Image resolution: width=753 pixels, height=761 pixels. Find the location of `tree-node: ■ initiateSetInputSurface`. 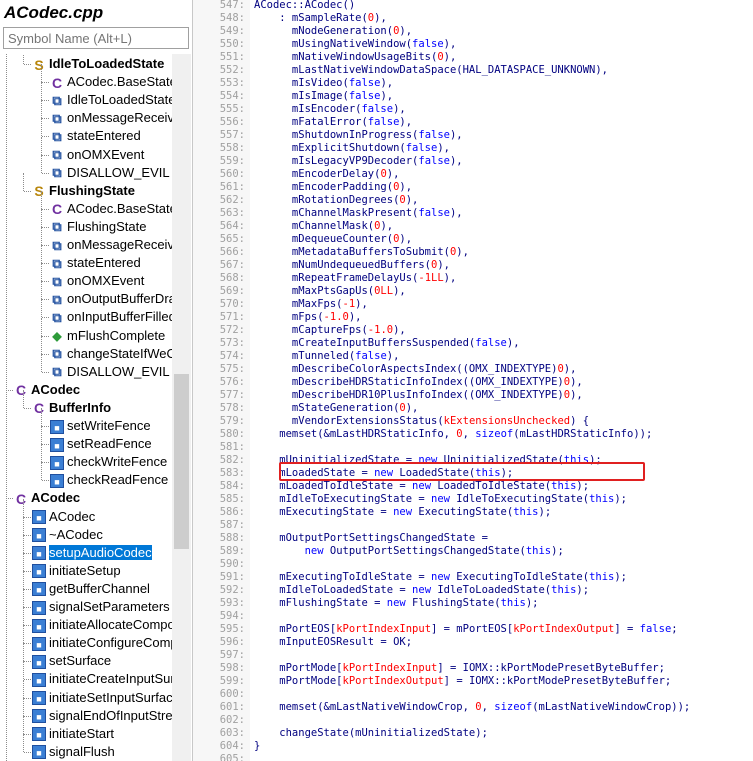

tree-node: ■ initiateSetInputSurface is located at coordinates (102, 698).